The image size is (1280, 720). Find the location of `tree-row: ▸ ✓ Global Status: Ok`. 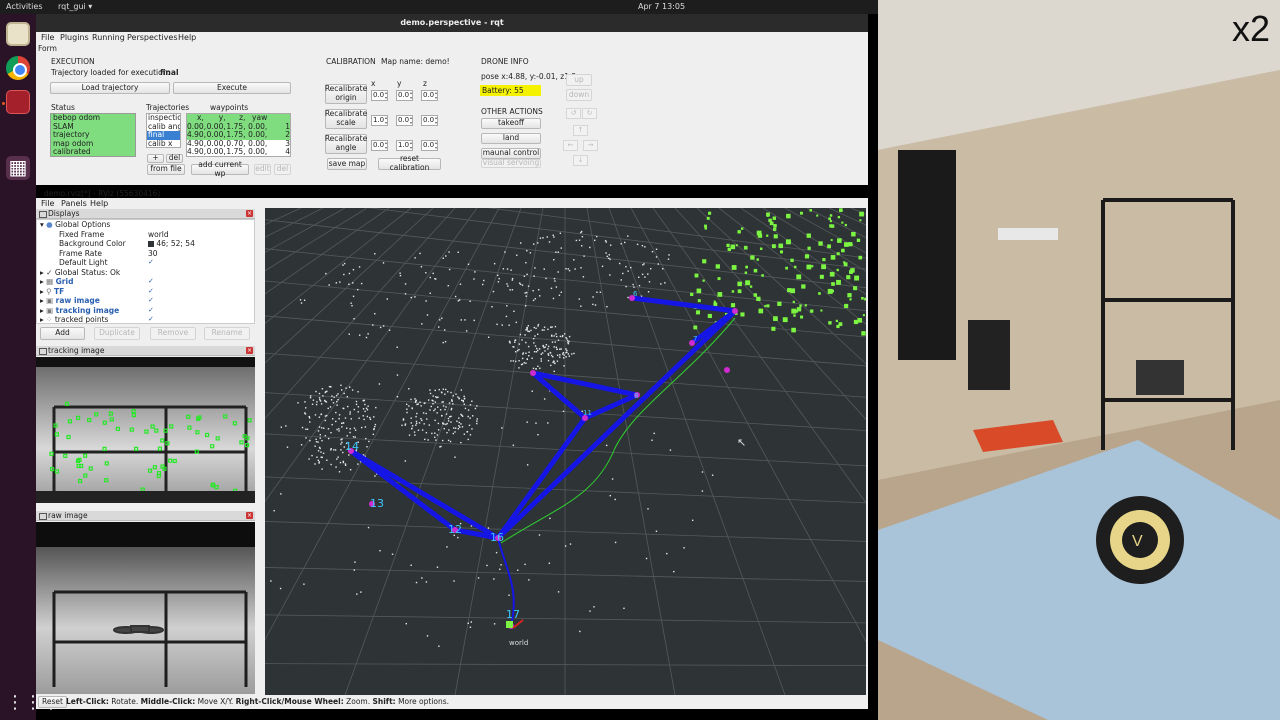

tree-row: ▸ ✓ Global Status: Ok is located at coordinates (144, 273).